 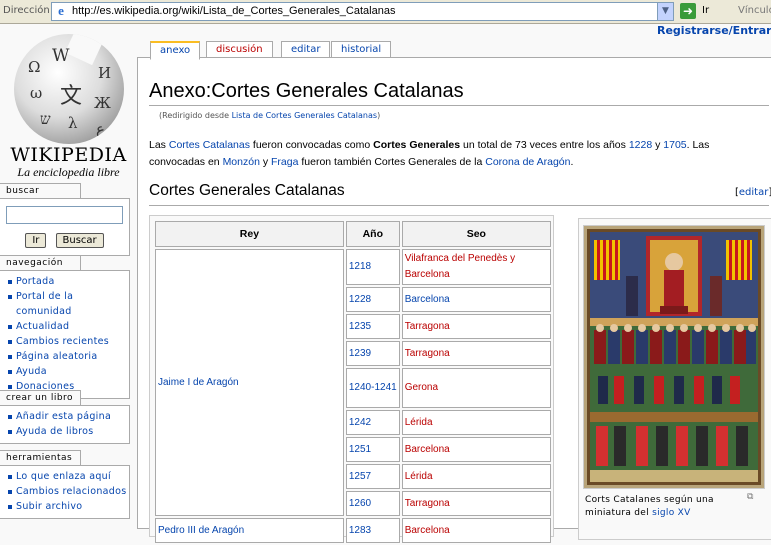 What do you see at coordinates (372, 299) in the screenshot?
I see `year-cell: 1228` at bounding box center [372, 299].